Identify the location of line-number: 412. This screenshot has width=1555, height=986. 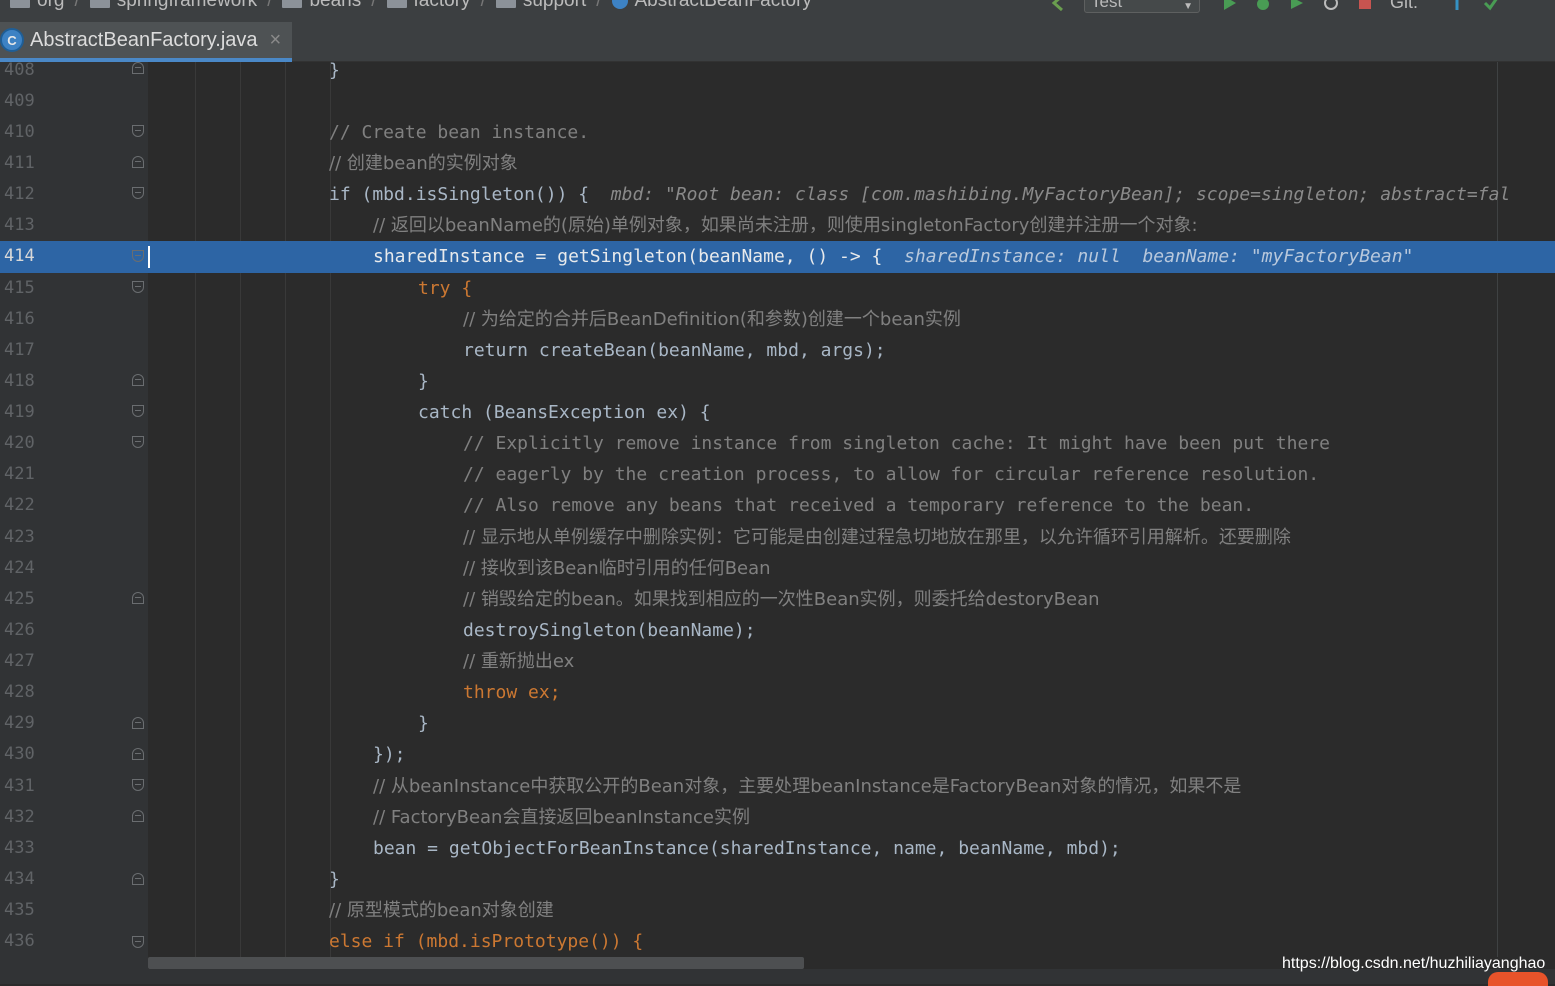
(19, 194).